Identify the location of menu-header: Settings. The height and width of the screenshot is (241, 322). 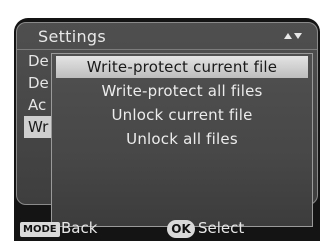
(167, 36).